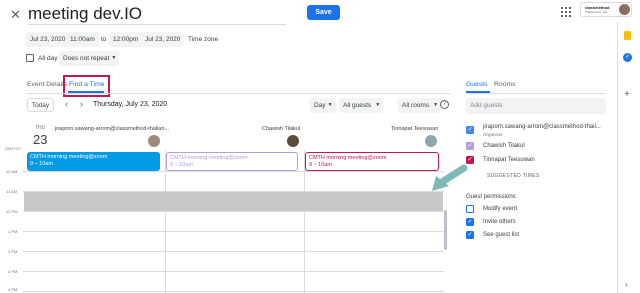 This screenshot has height=293, width=640. Describe the element at coordinates (30, 58) in the screenshot. I see `allday-checkbox` at that location.